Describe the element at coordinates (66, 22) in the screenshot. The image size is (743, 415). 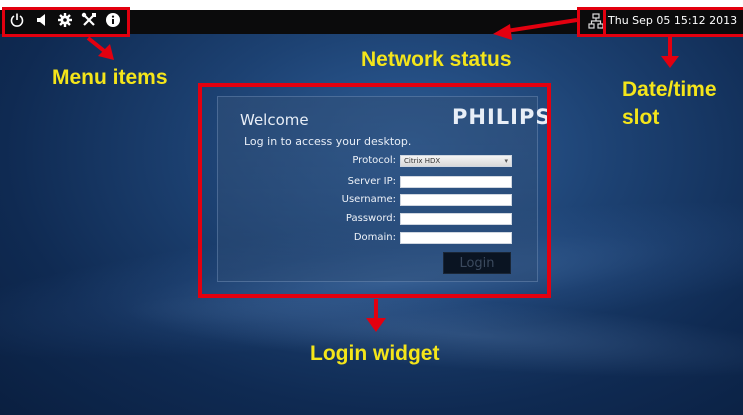
I see `menu-items-highlight` at that location.